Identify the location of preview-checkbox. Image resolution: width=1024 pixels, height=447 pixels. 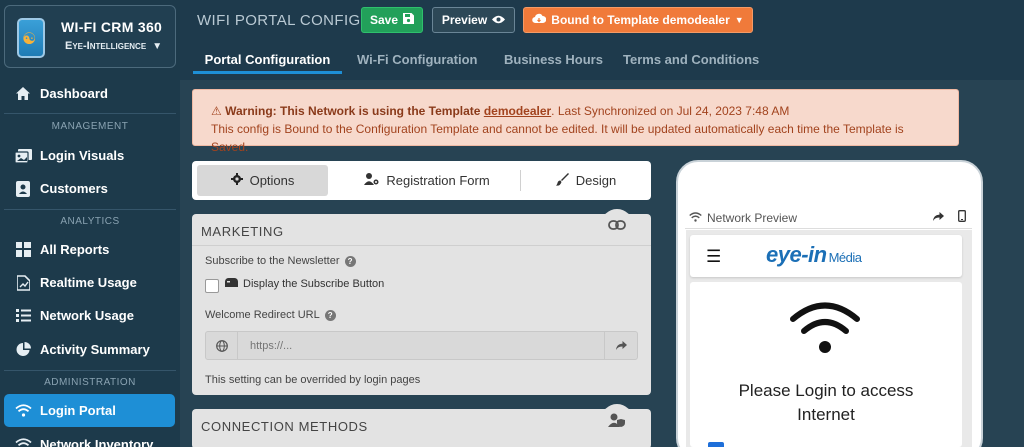
(716, 444).